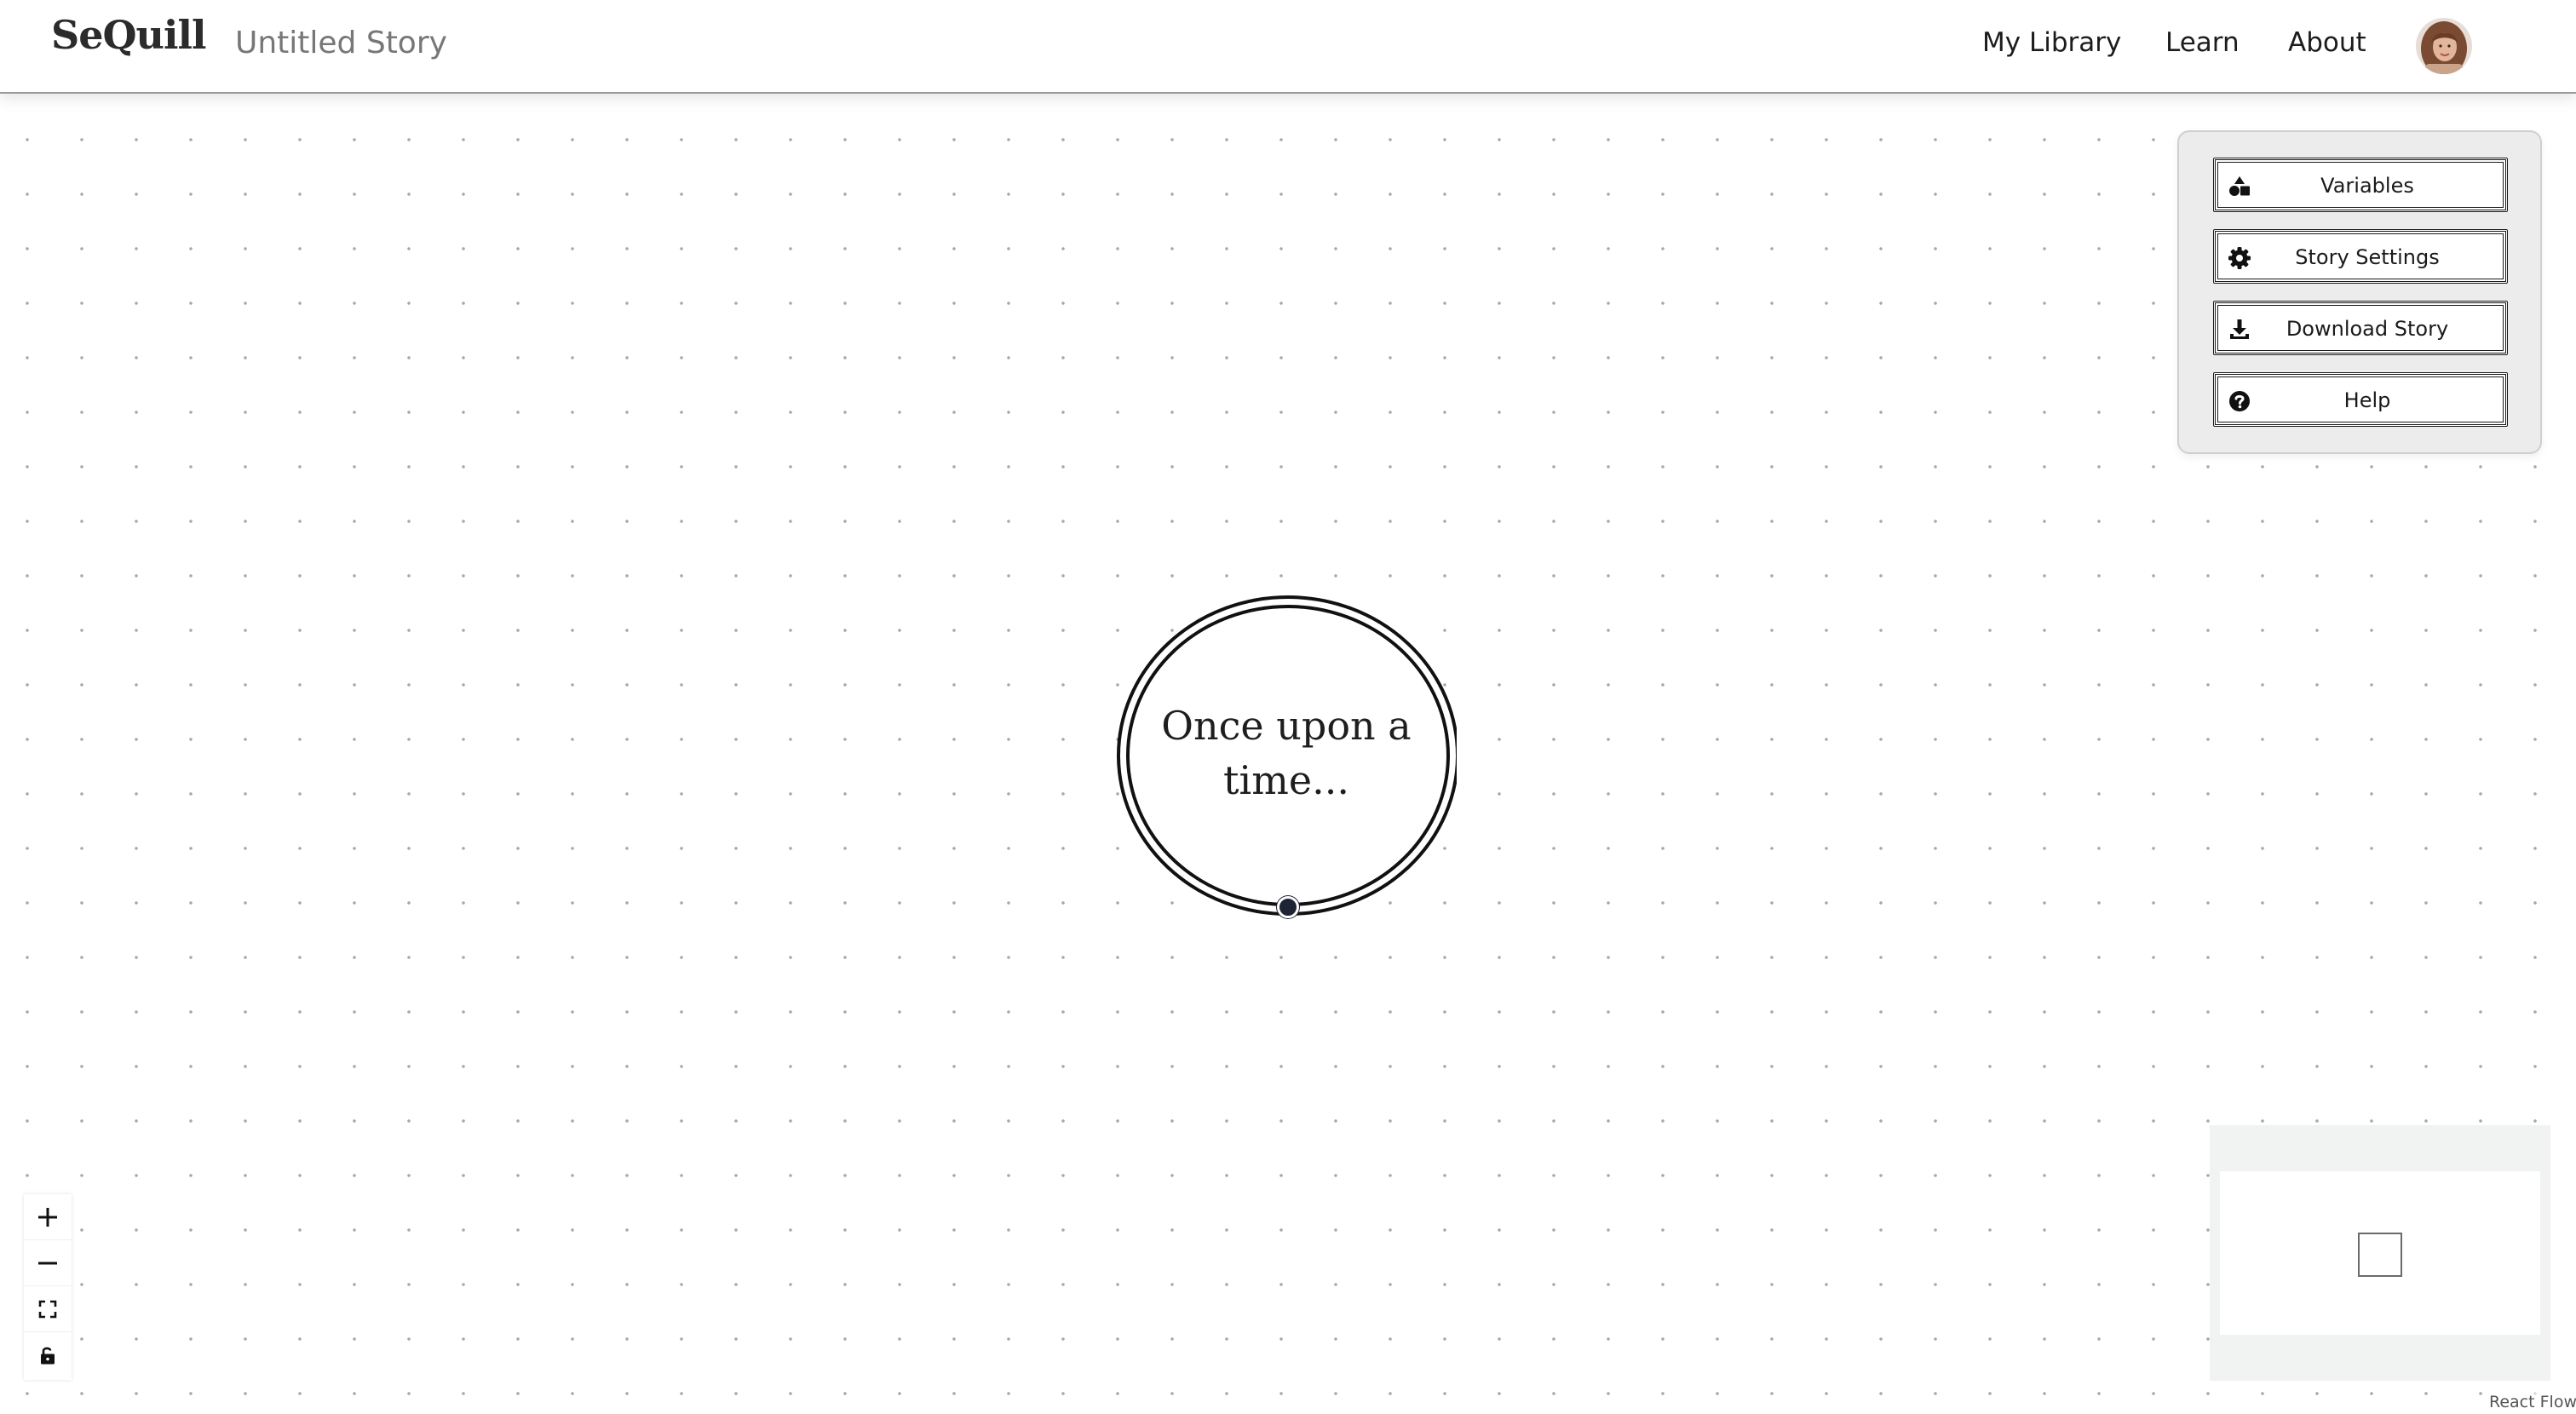 Image resolution: width=2576 pixels, height=1414 pixels. I want to click on download-story-button: Download Story, so click(2360, 328).